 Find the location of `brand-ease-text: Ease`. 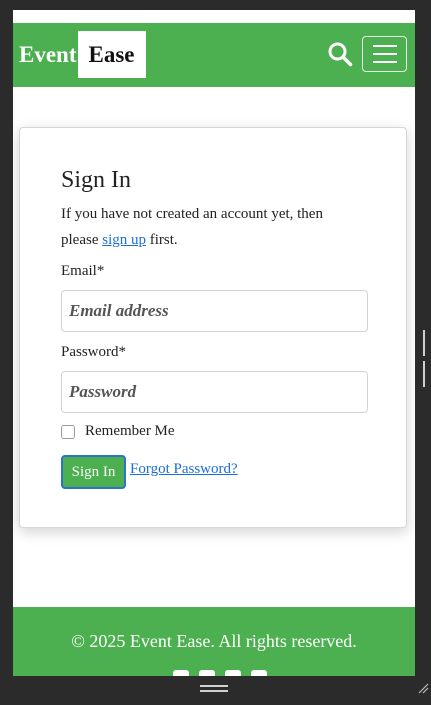

brand-ease-text: Ease is located at coordinates (111, 54).